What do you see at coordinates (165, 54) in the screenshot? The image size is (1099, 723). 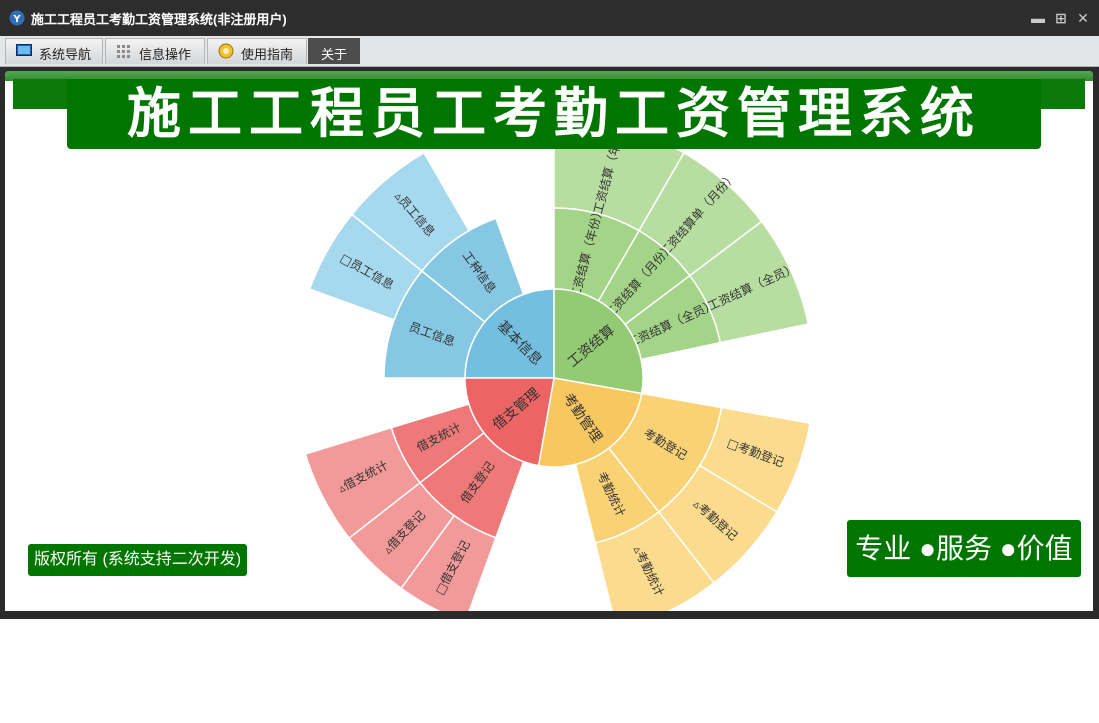 I see `tab-label: 信息操作` at bounding box center [165, 54].